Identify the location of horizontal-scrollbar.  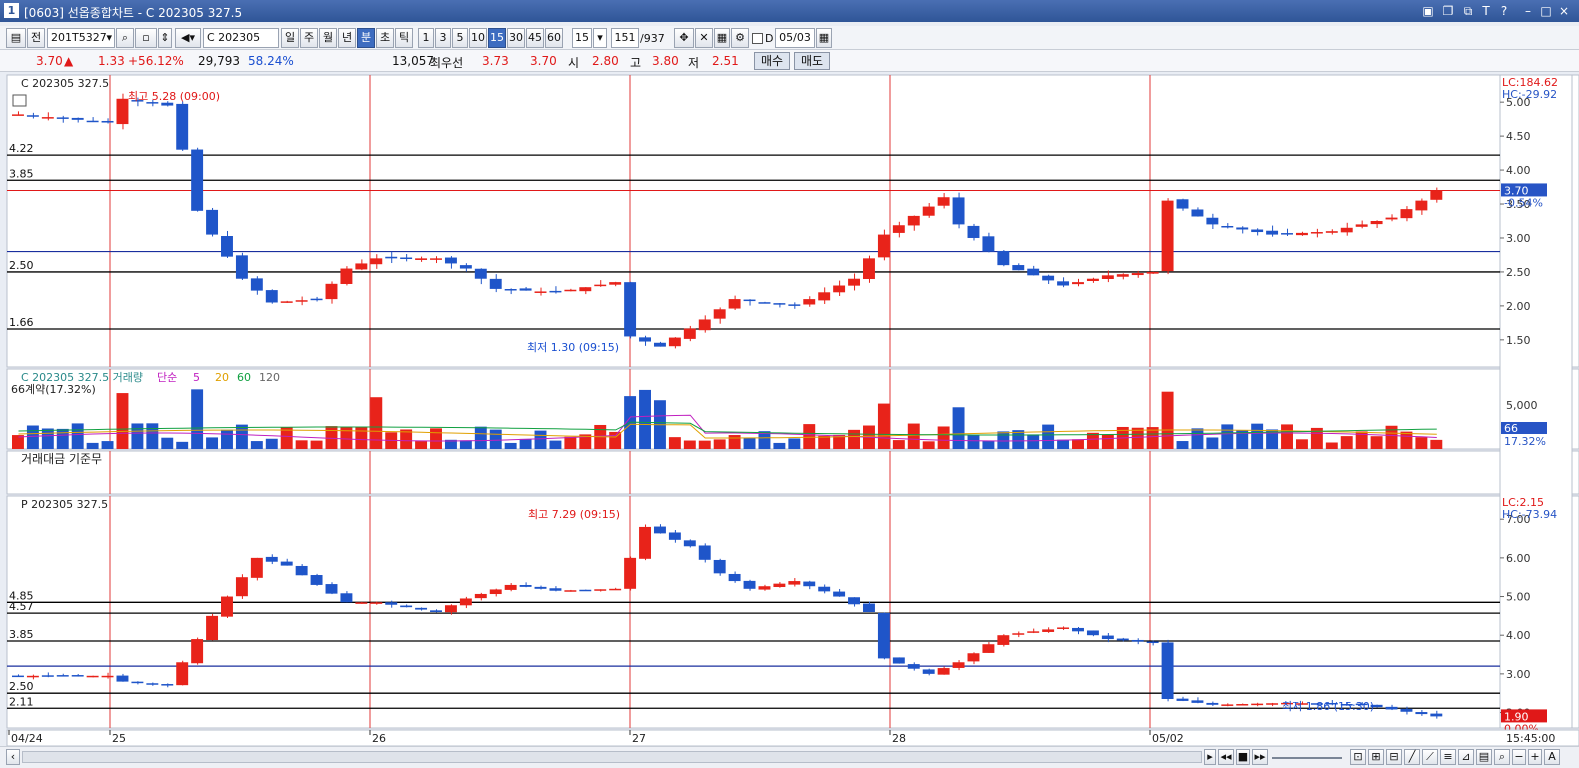
(612, 757).